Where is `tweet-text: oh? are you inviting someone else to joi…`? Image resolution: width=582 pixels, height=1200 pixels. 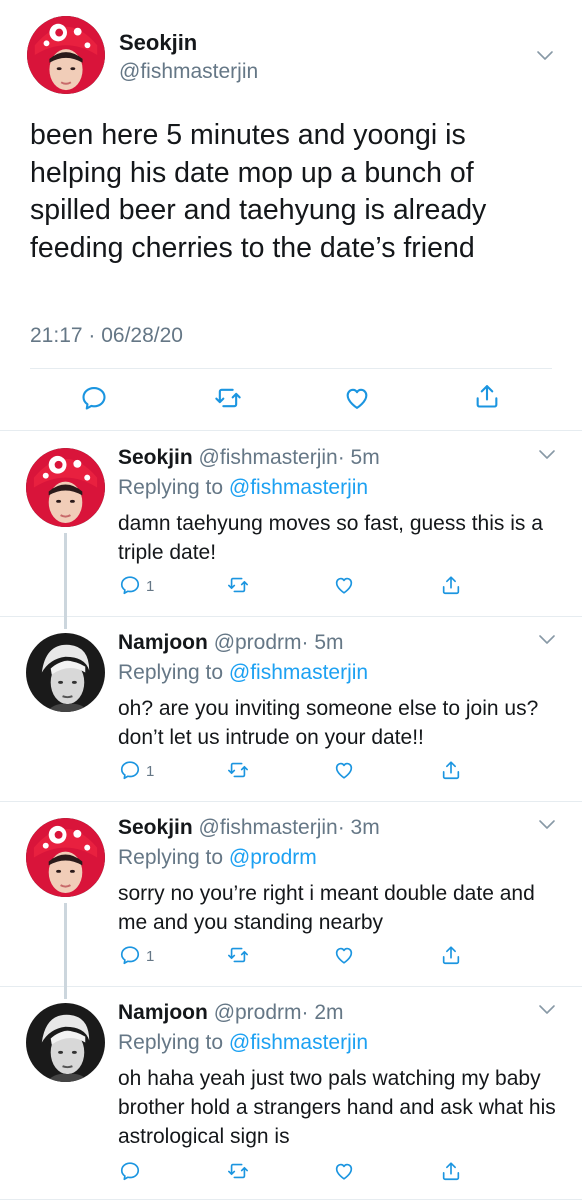 tweet-text: oh? are you inviting someone else to joi… is located at coordinates (328, 723).